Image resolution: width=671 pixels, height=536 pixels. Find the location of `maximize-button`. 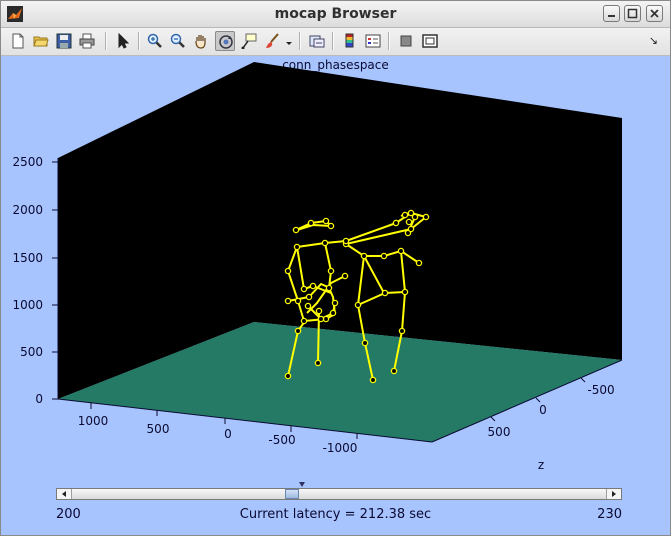

maximize-button is located at coordinates (632, 13).